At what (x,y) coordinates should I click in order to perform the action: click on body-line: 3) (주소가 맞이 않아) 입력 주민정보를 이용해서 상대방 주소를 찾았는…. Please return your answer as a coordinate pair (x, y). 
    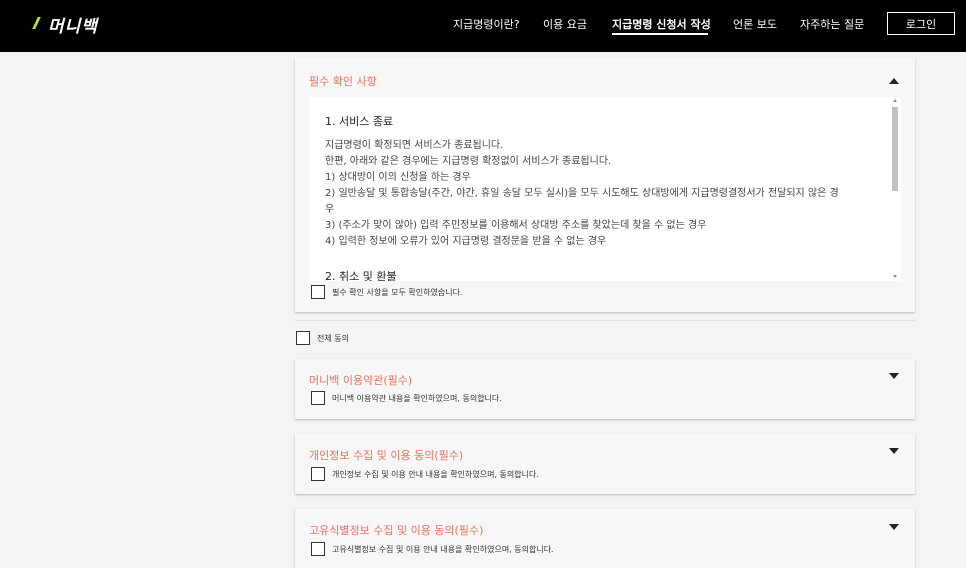
    Looking at the image, I should click on (516, 225).